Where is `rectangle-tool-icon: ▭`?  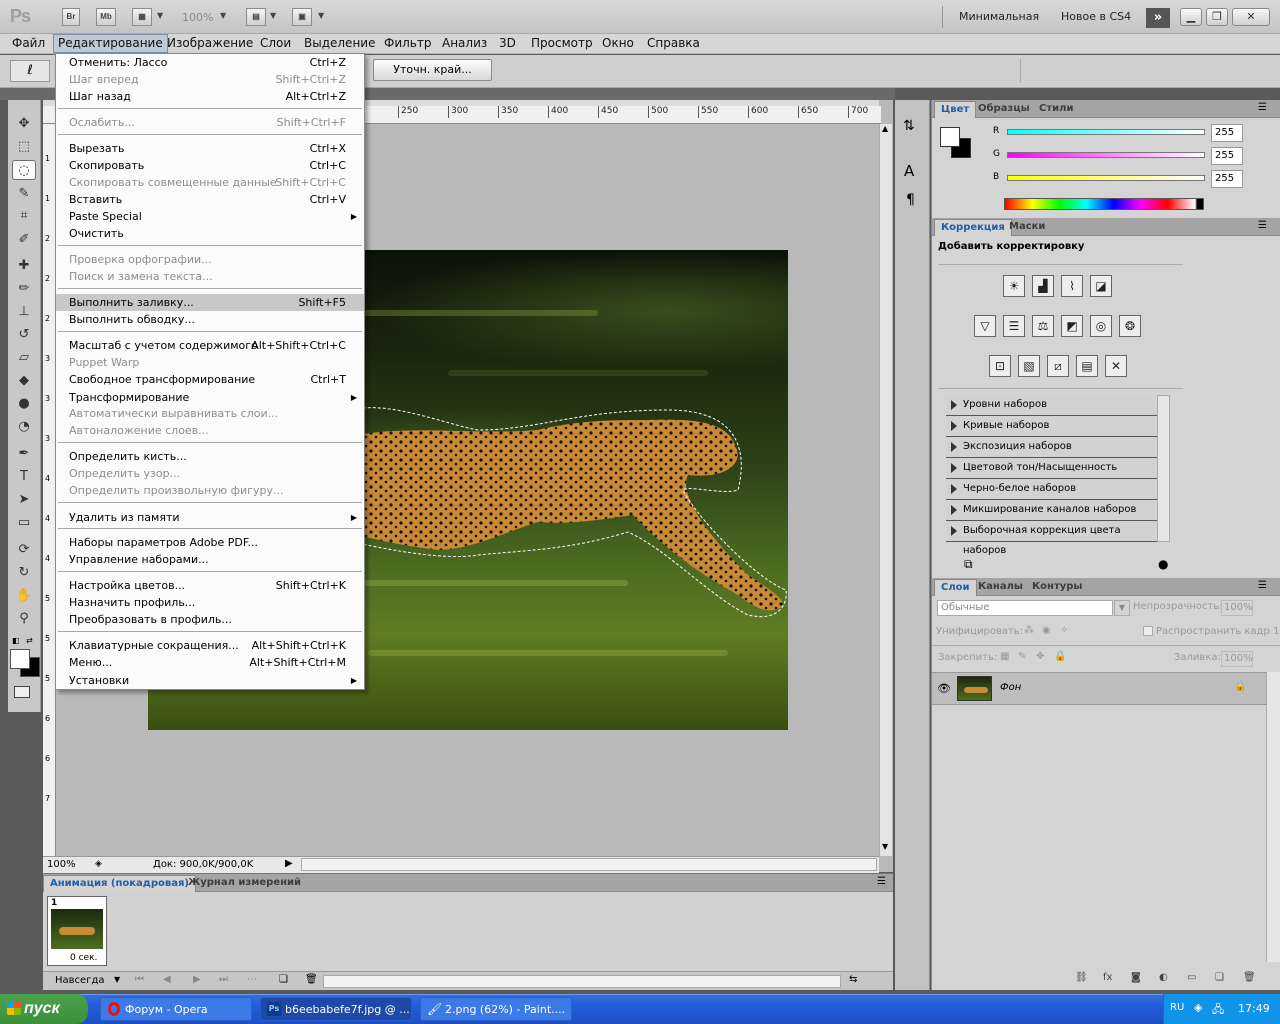
rectangle-tool-icon: ▭ is located at coordinates (24, 523).